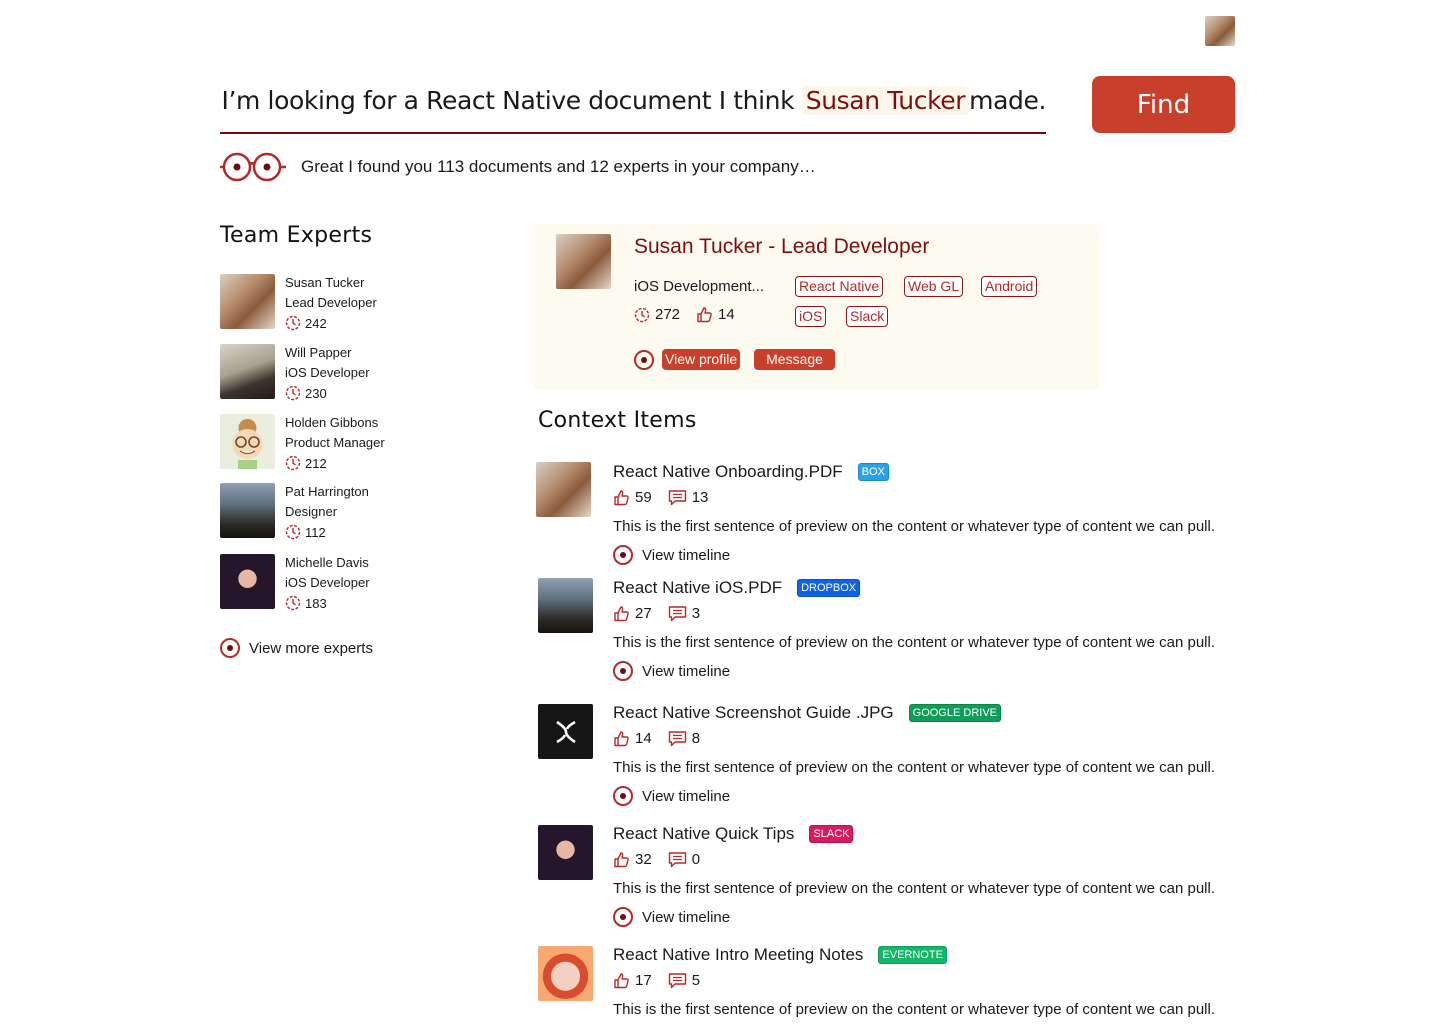 The image size is (1440, 1024). Describe the element at coordinates (315, 532) in the screenshot. I see `expert-count: 112` at that location.